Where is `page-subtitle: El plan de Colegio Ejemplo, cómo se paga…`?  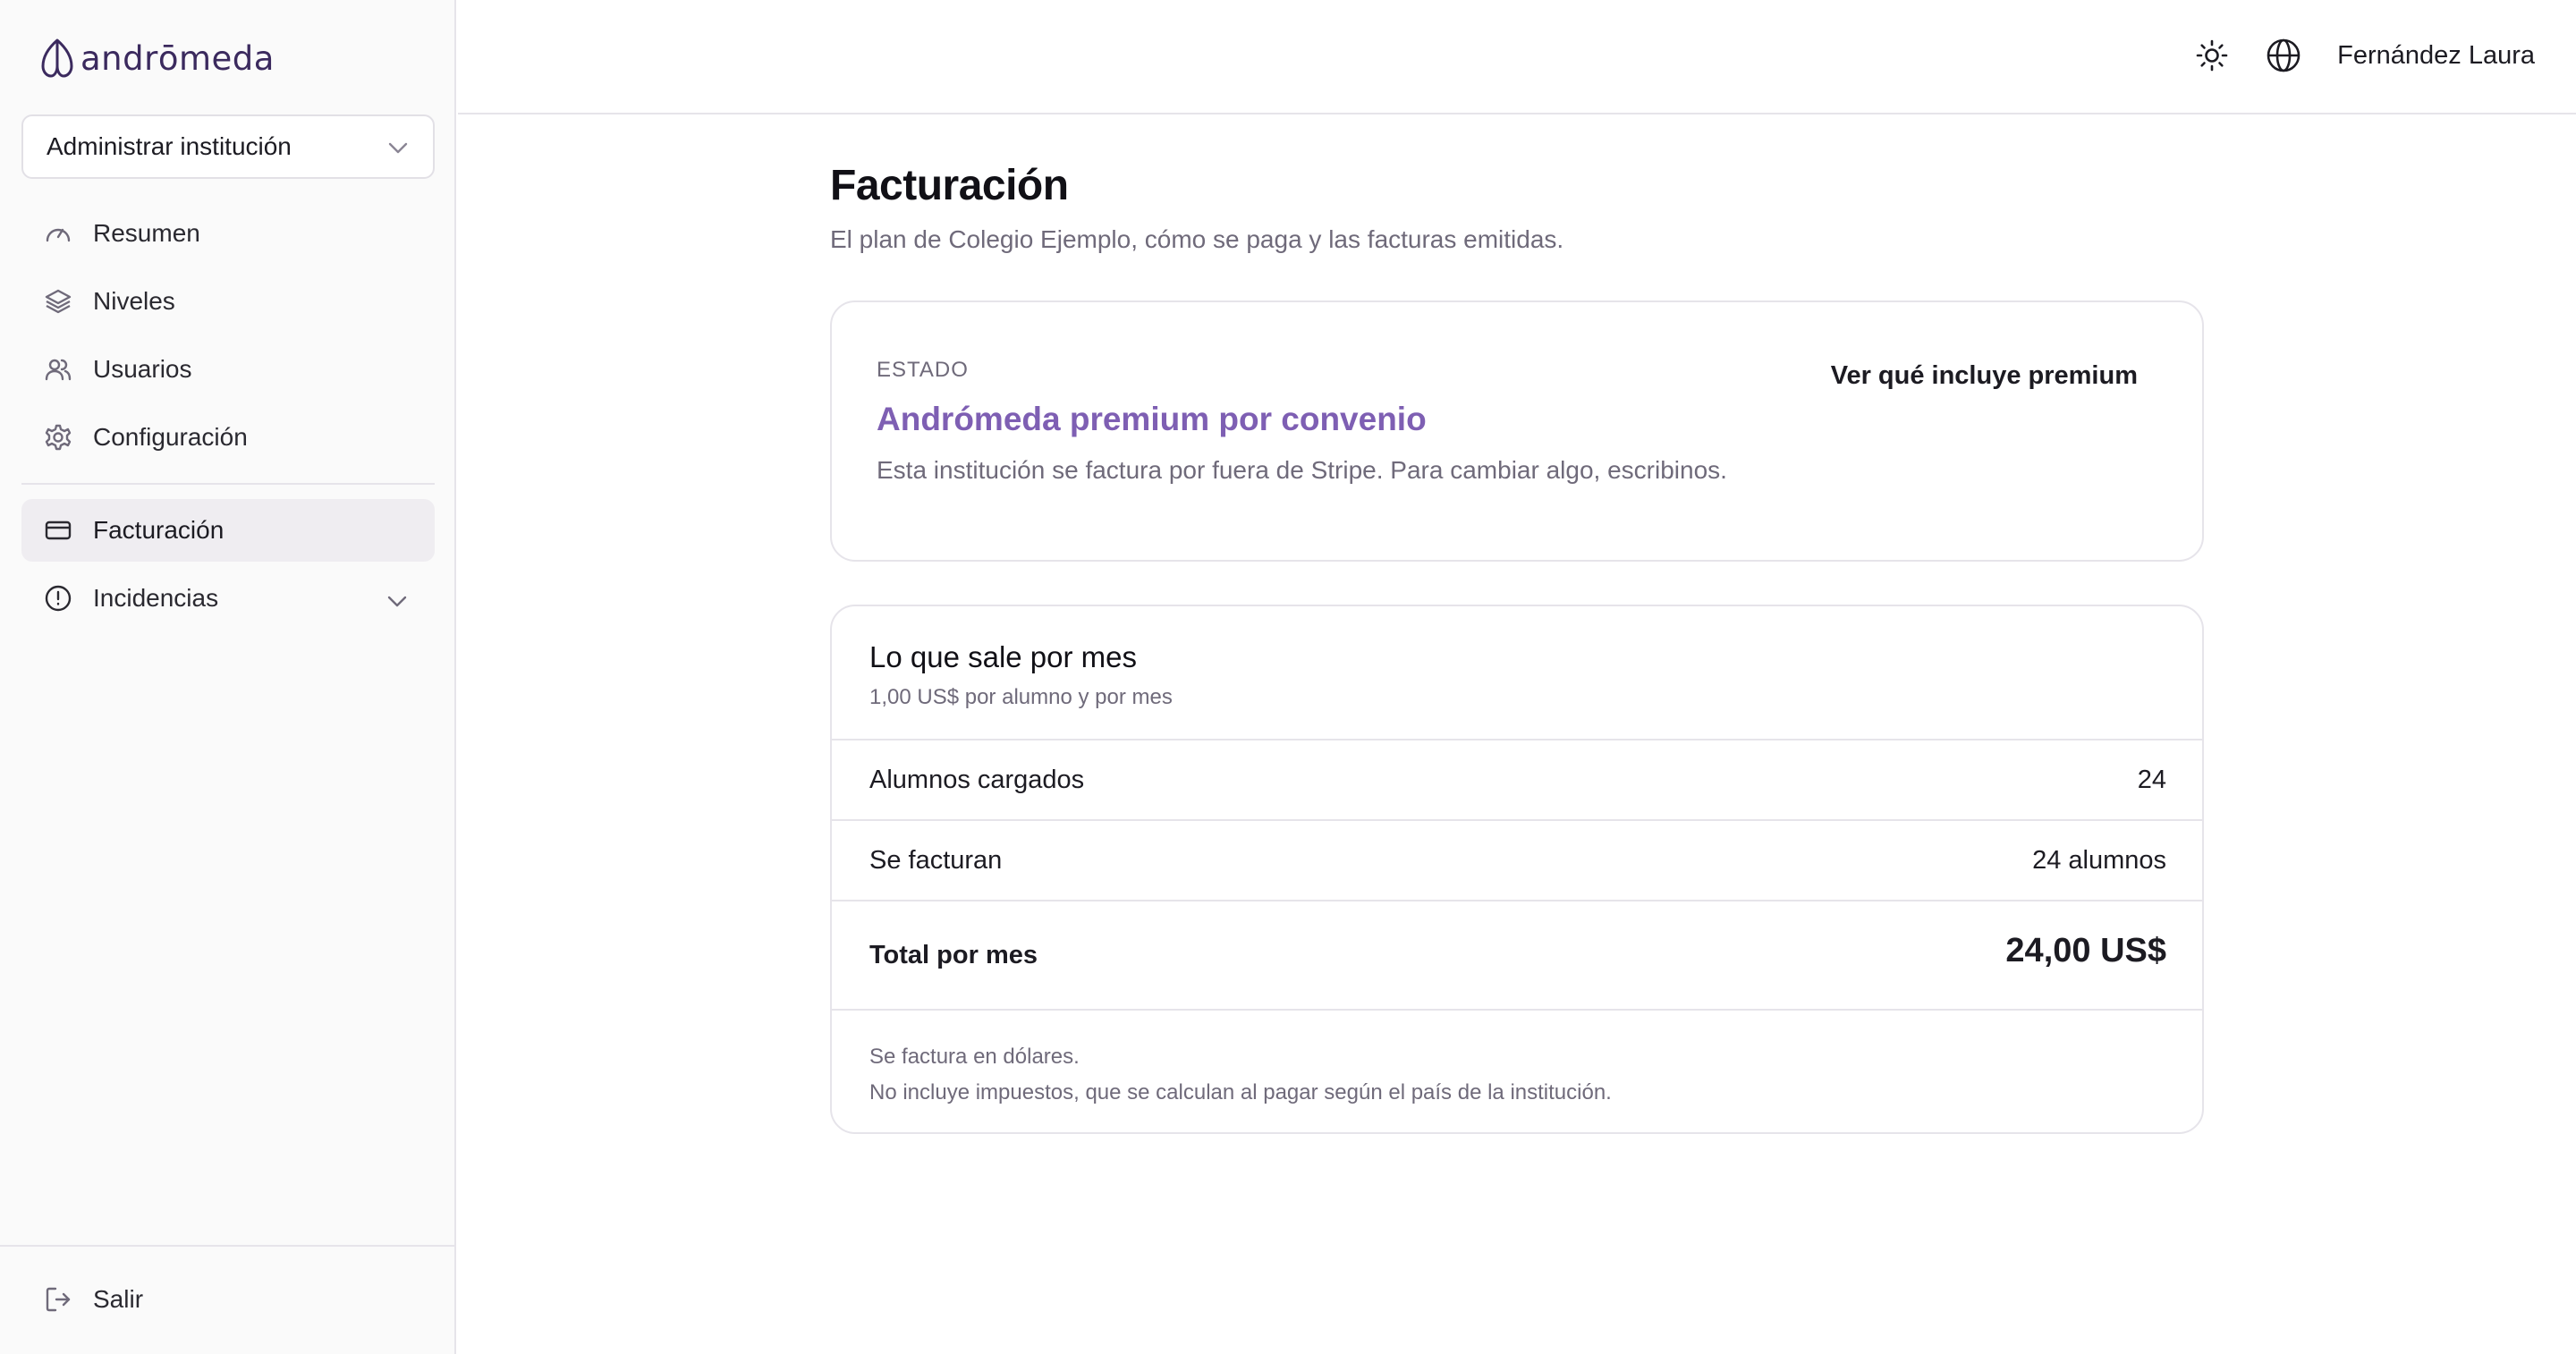
page-subtitle: El plan de Colegio Ejemplo, cómo se paga… is located at coordinates (1197, 239).